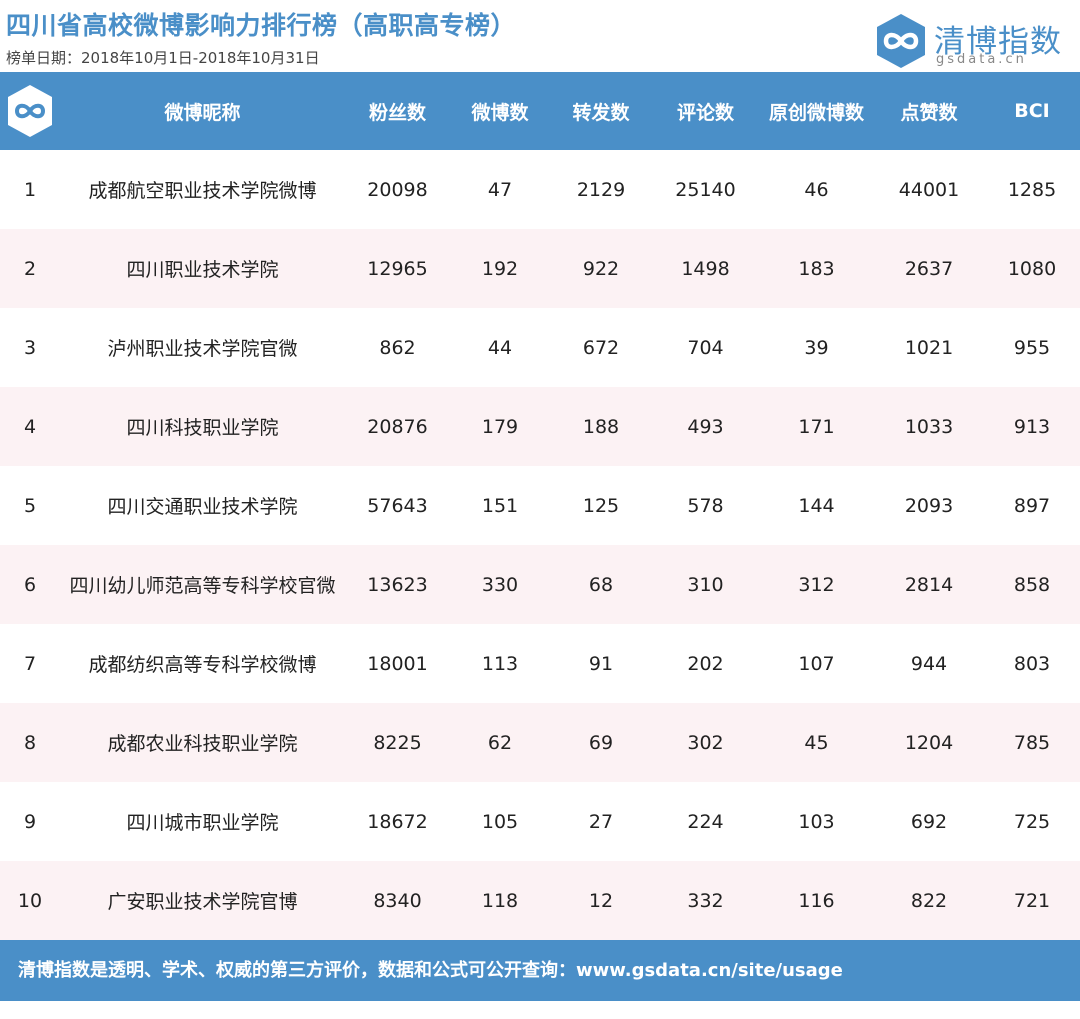 This screenshot has height=1019, width=1080. What do you see at coordinates (1032, 426) in the screenshot?
I see `bci-cell: 913` at bounding box center [1032, 426].